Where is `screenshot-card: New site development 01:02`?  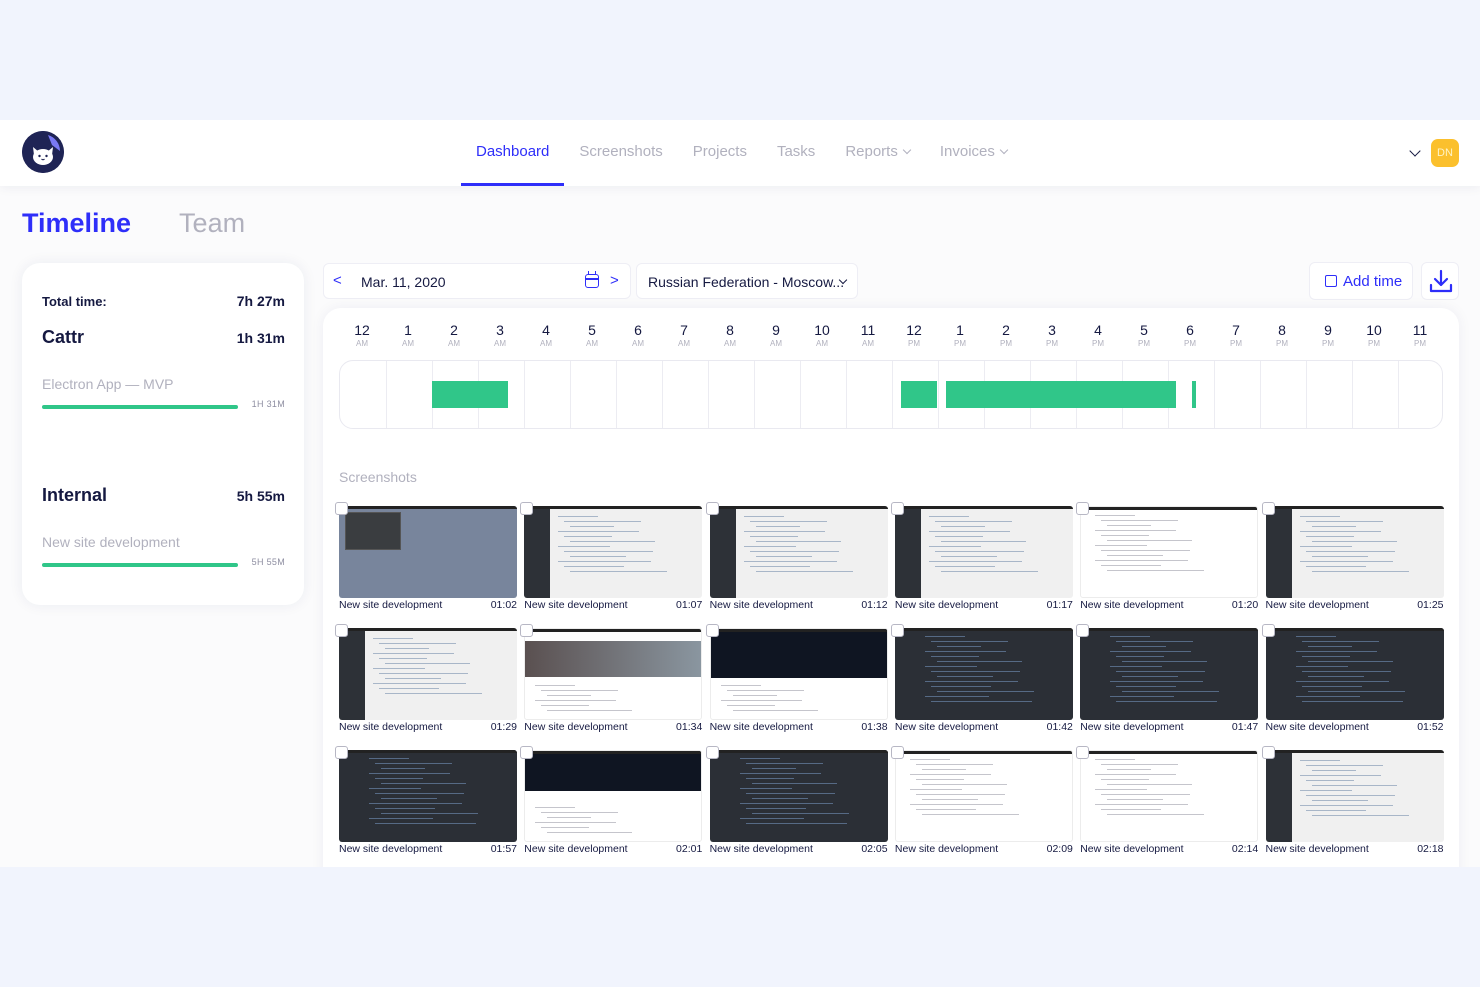 screenshot-card: New site development 01:02 is located at coordinates (426, 559).